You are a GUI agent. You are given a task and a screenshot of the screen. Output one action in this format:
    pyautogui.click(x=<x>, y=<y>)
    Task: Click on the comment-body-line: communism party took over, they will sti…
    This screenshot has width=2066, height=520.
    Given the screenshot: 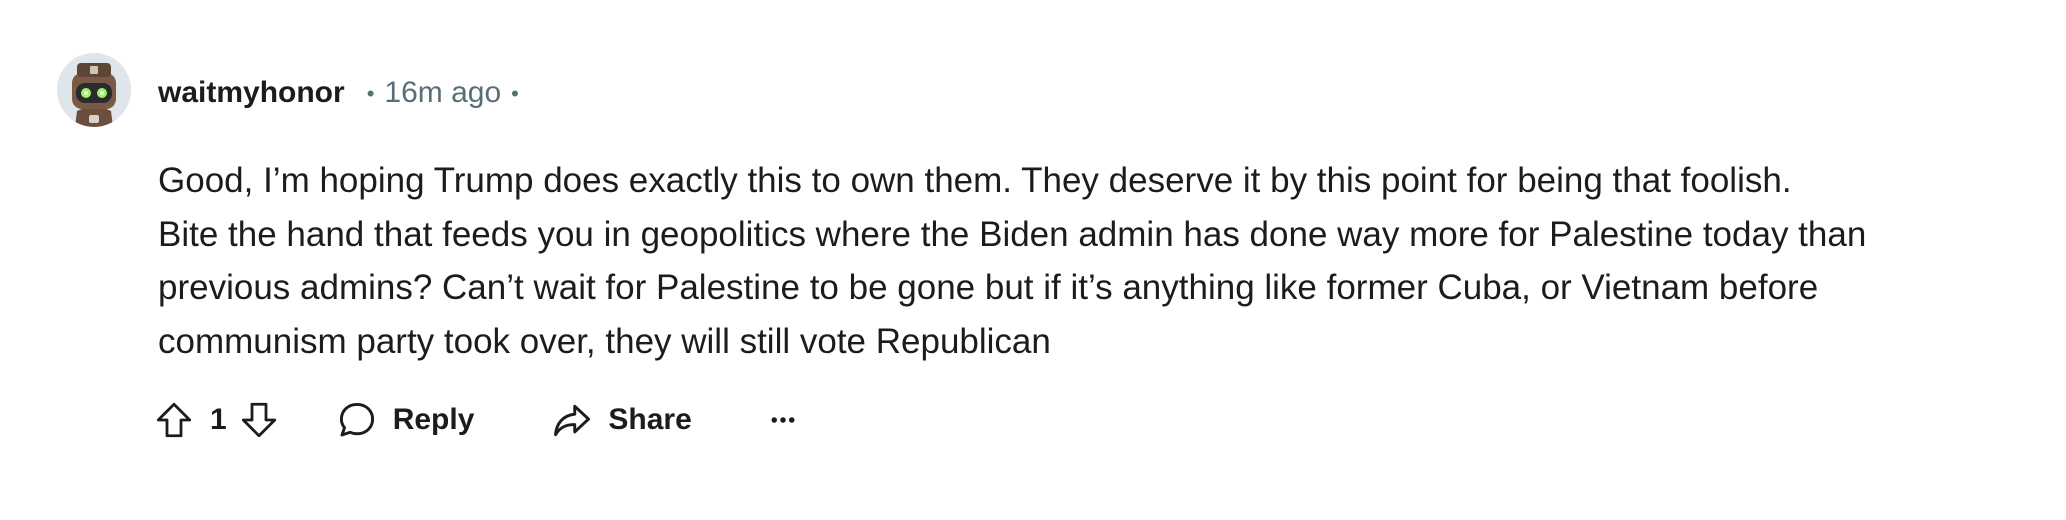 What is the action you would take?
    pyautogui.click(x=604, y=341)
    